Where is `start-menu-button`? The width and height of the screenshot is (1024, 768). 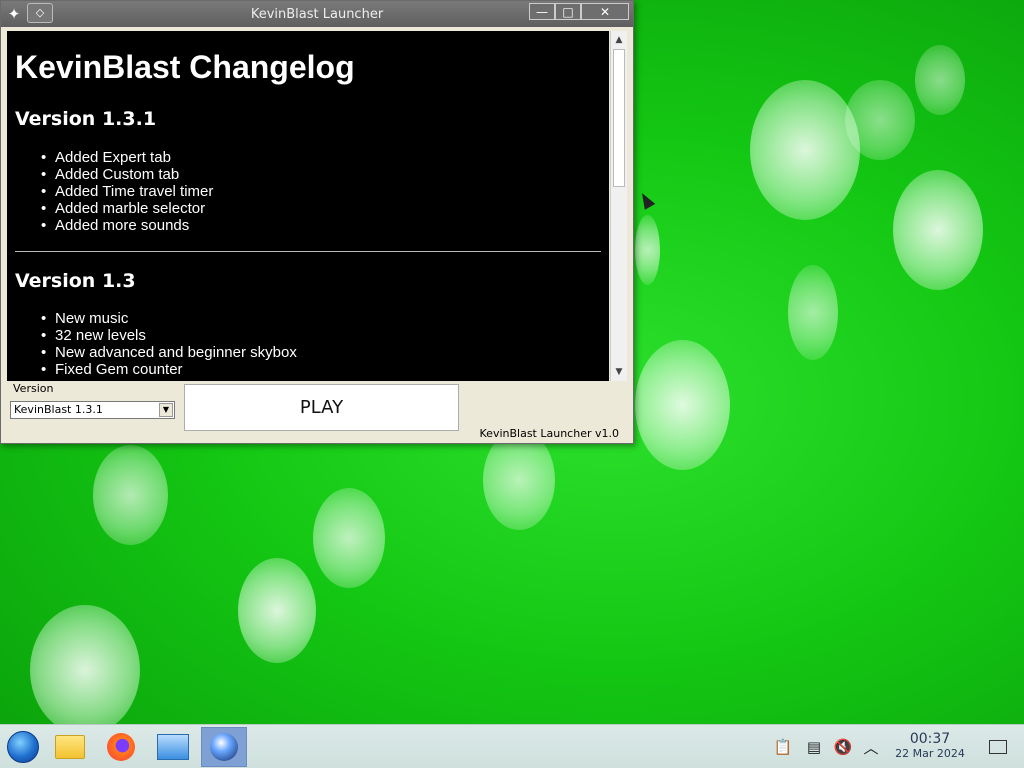
start-menu-button is located at coordinates (23, 747).